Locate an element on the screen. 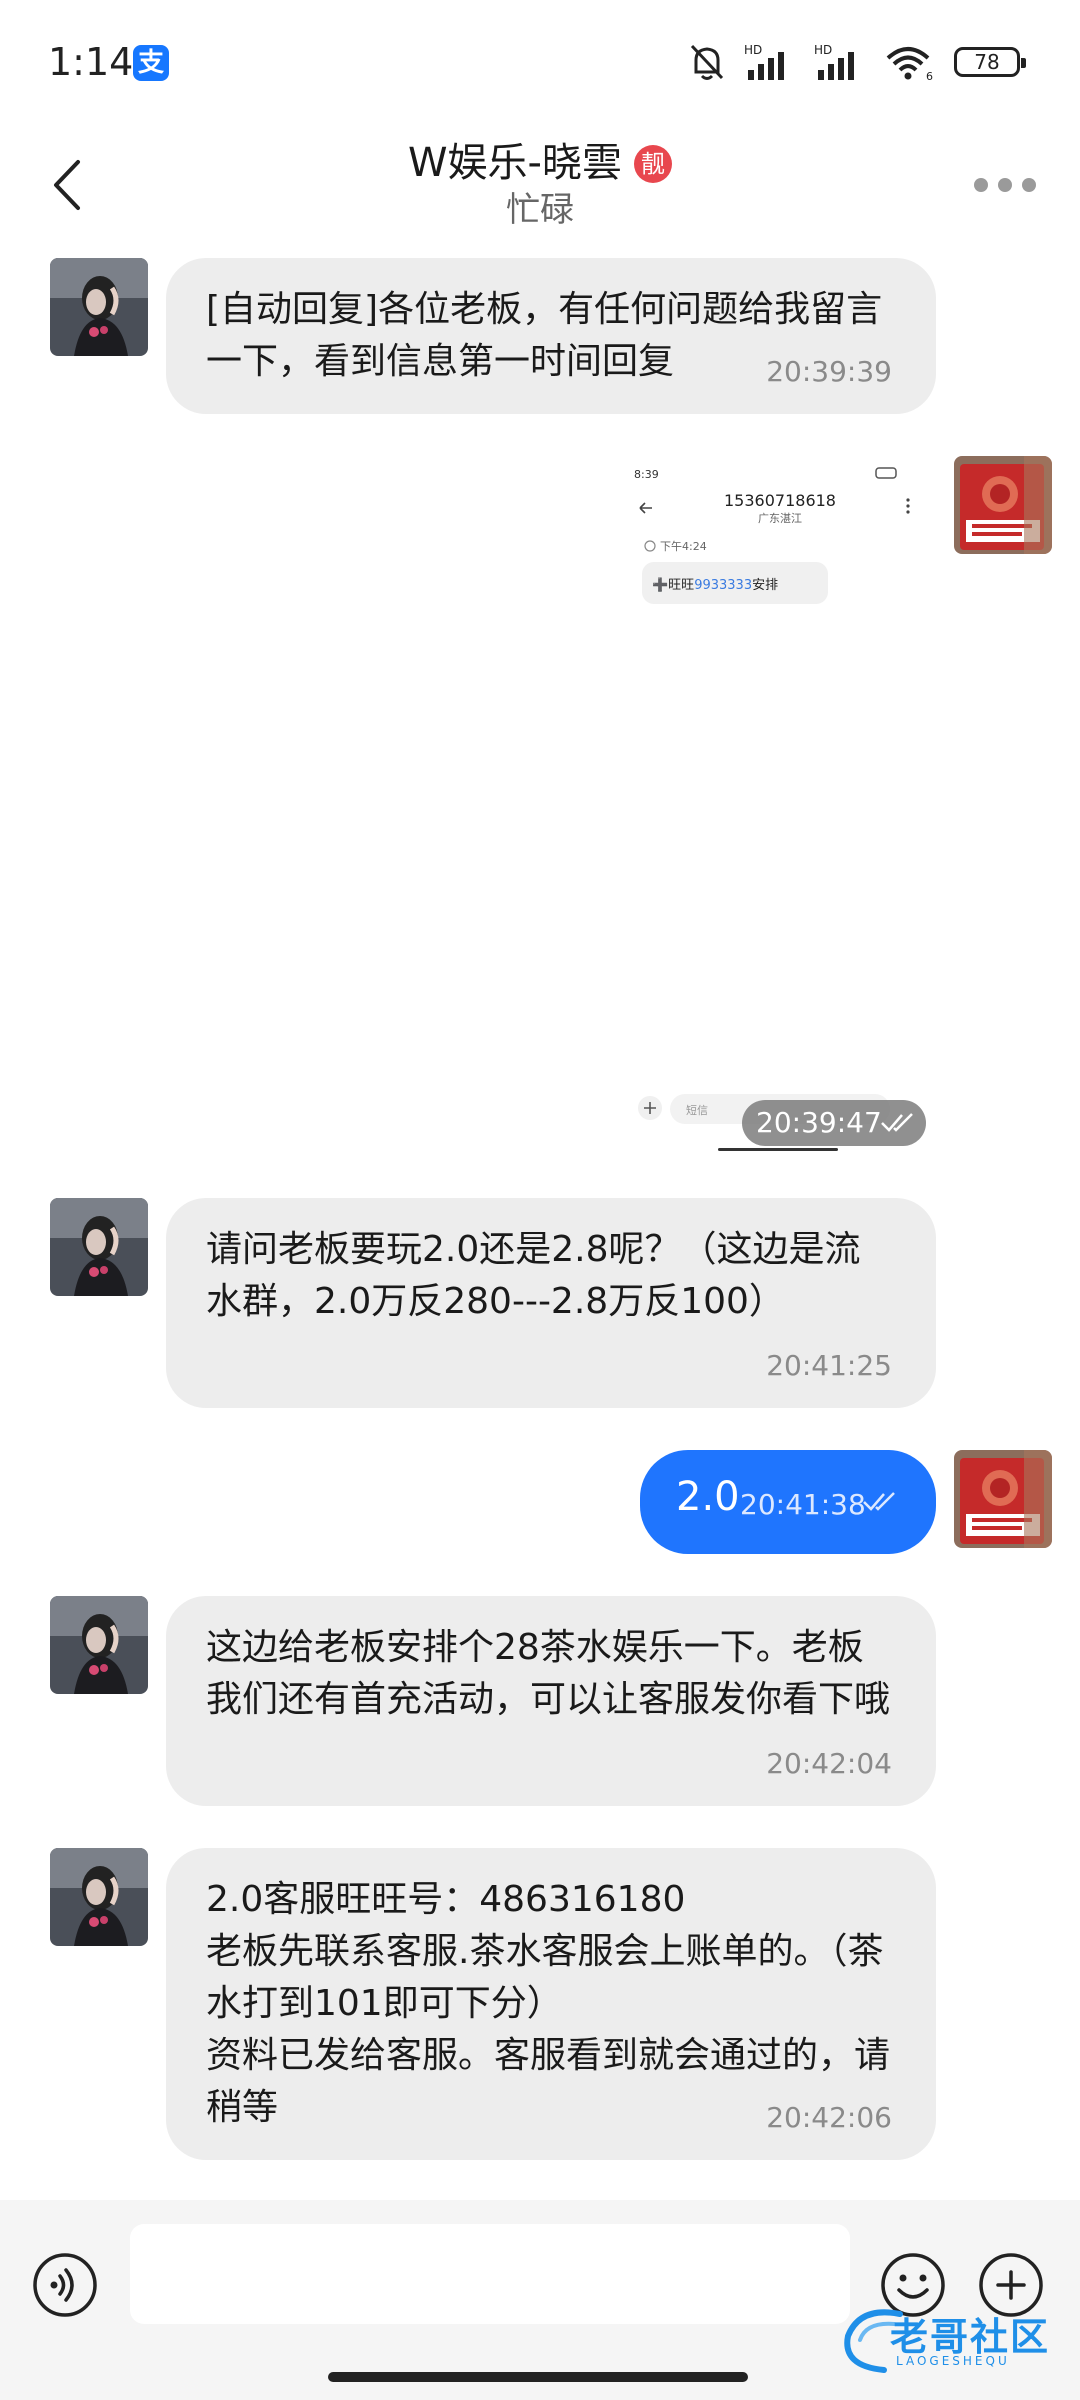 The height and width of the screenshot is (2400, 1080). signal-hd-label-1: HD is located at coordinates (753, 50).